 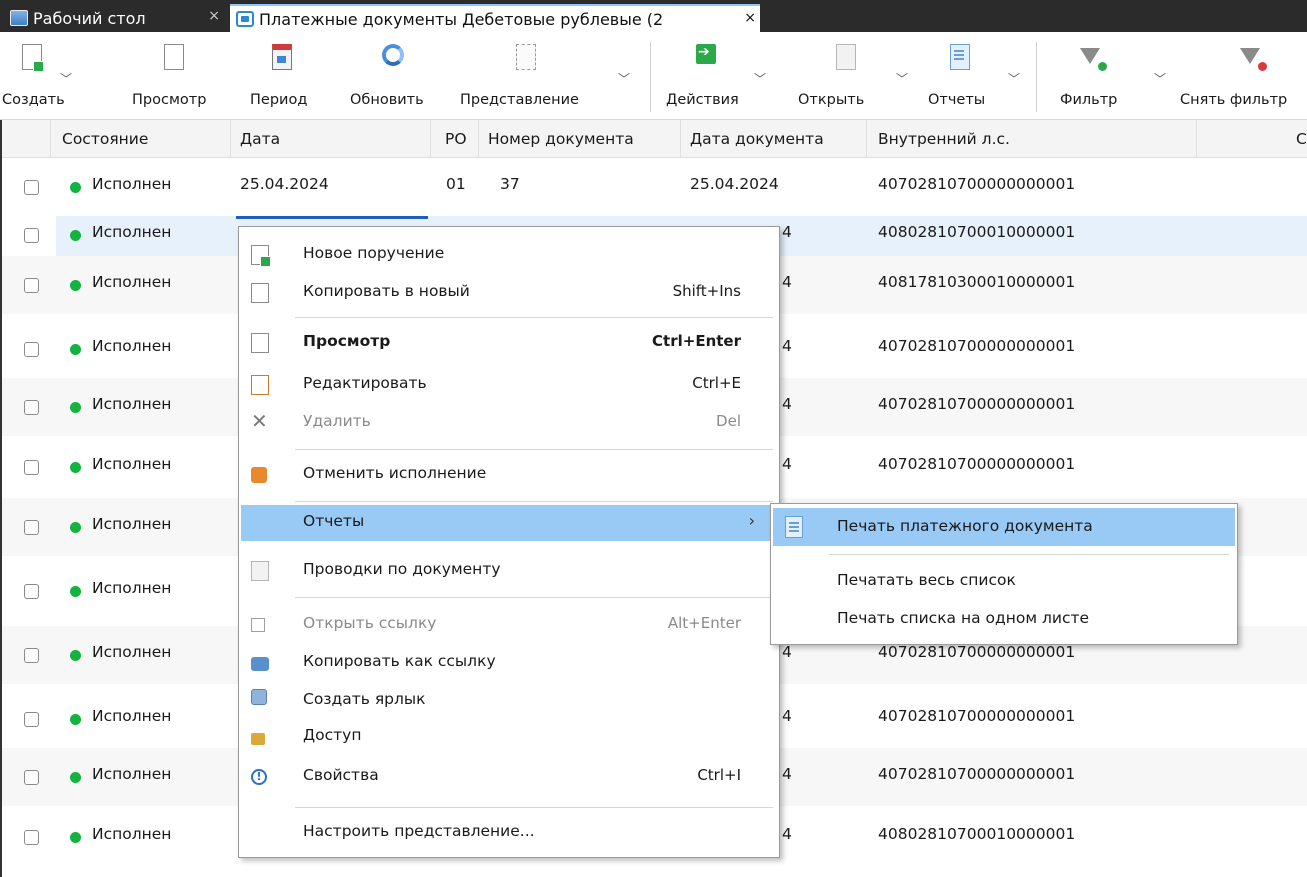 What do you see at coordinates (509, 475) in the screenshot?
I see `menu-item-cancel-execution: Отменить исполнение` at bounding box center [509, 475].